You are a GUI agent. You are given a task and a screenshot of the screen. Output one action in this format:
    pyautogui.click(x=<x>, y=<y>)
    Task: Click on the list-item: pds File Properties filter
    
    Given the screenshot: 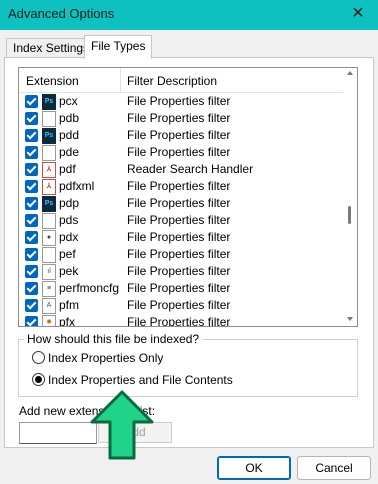 What is the action you would take?
    pyautogui.click(x=181, y=220)
    